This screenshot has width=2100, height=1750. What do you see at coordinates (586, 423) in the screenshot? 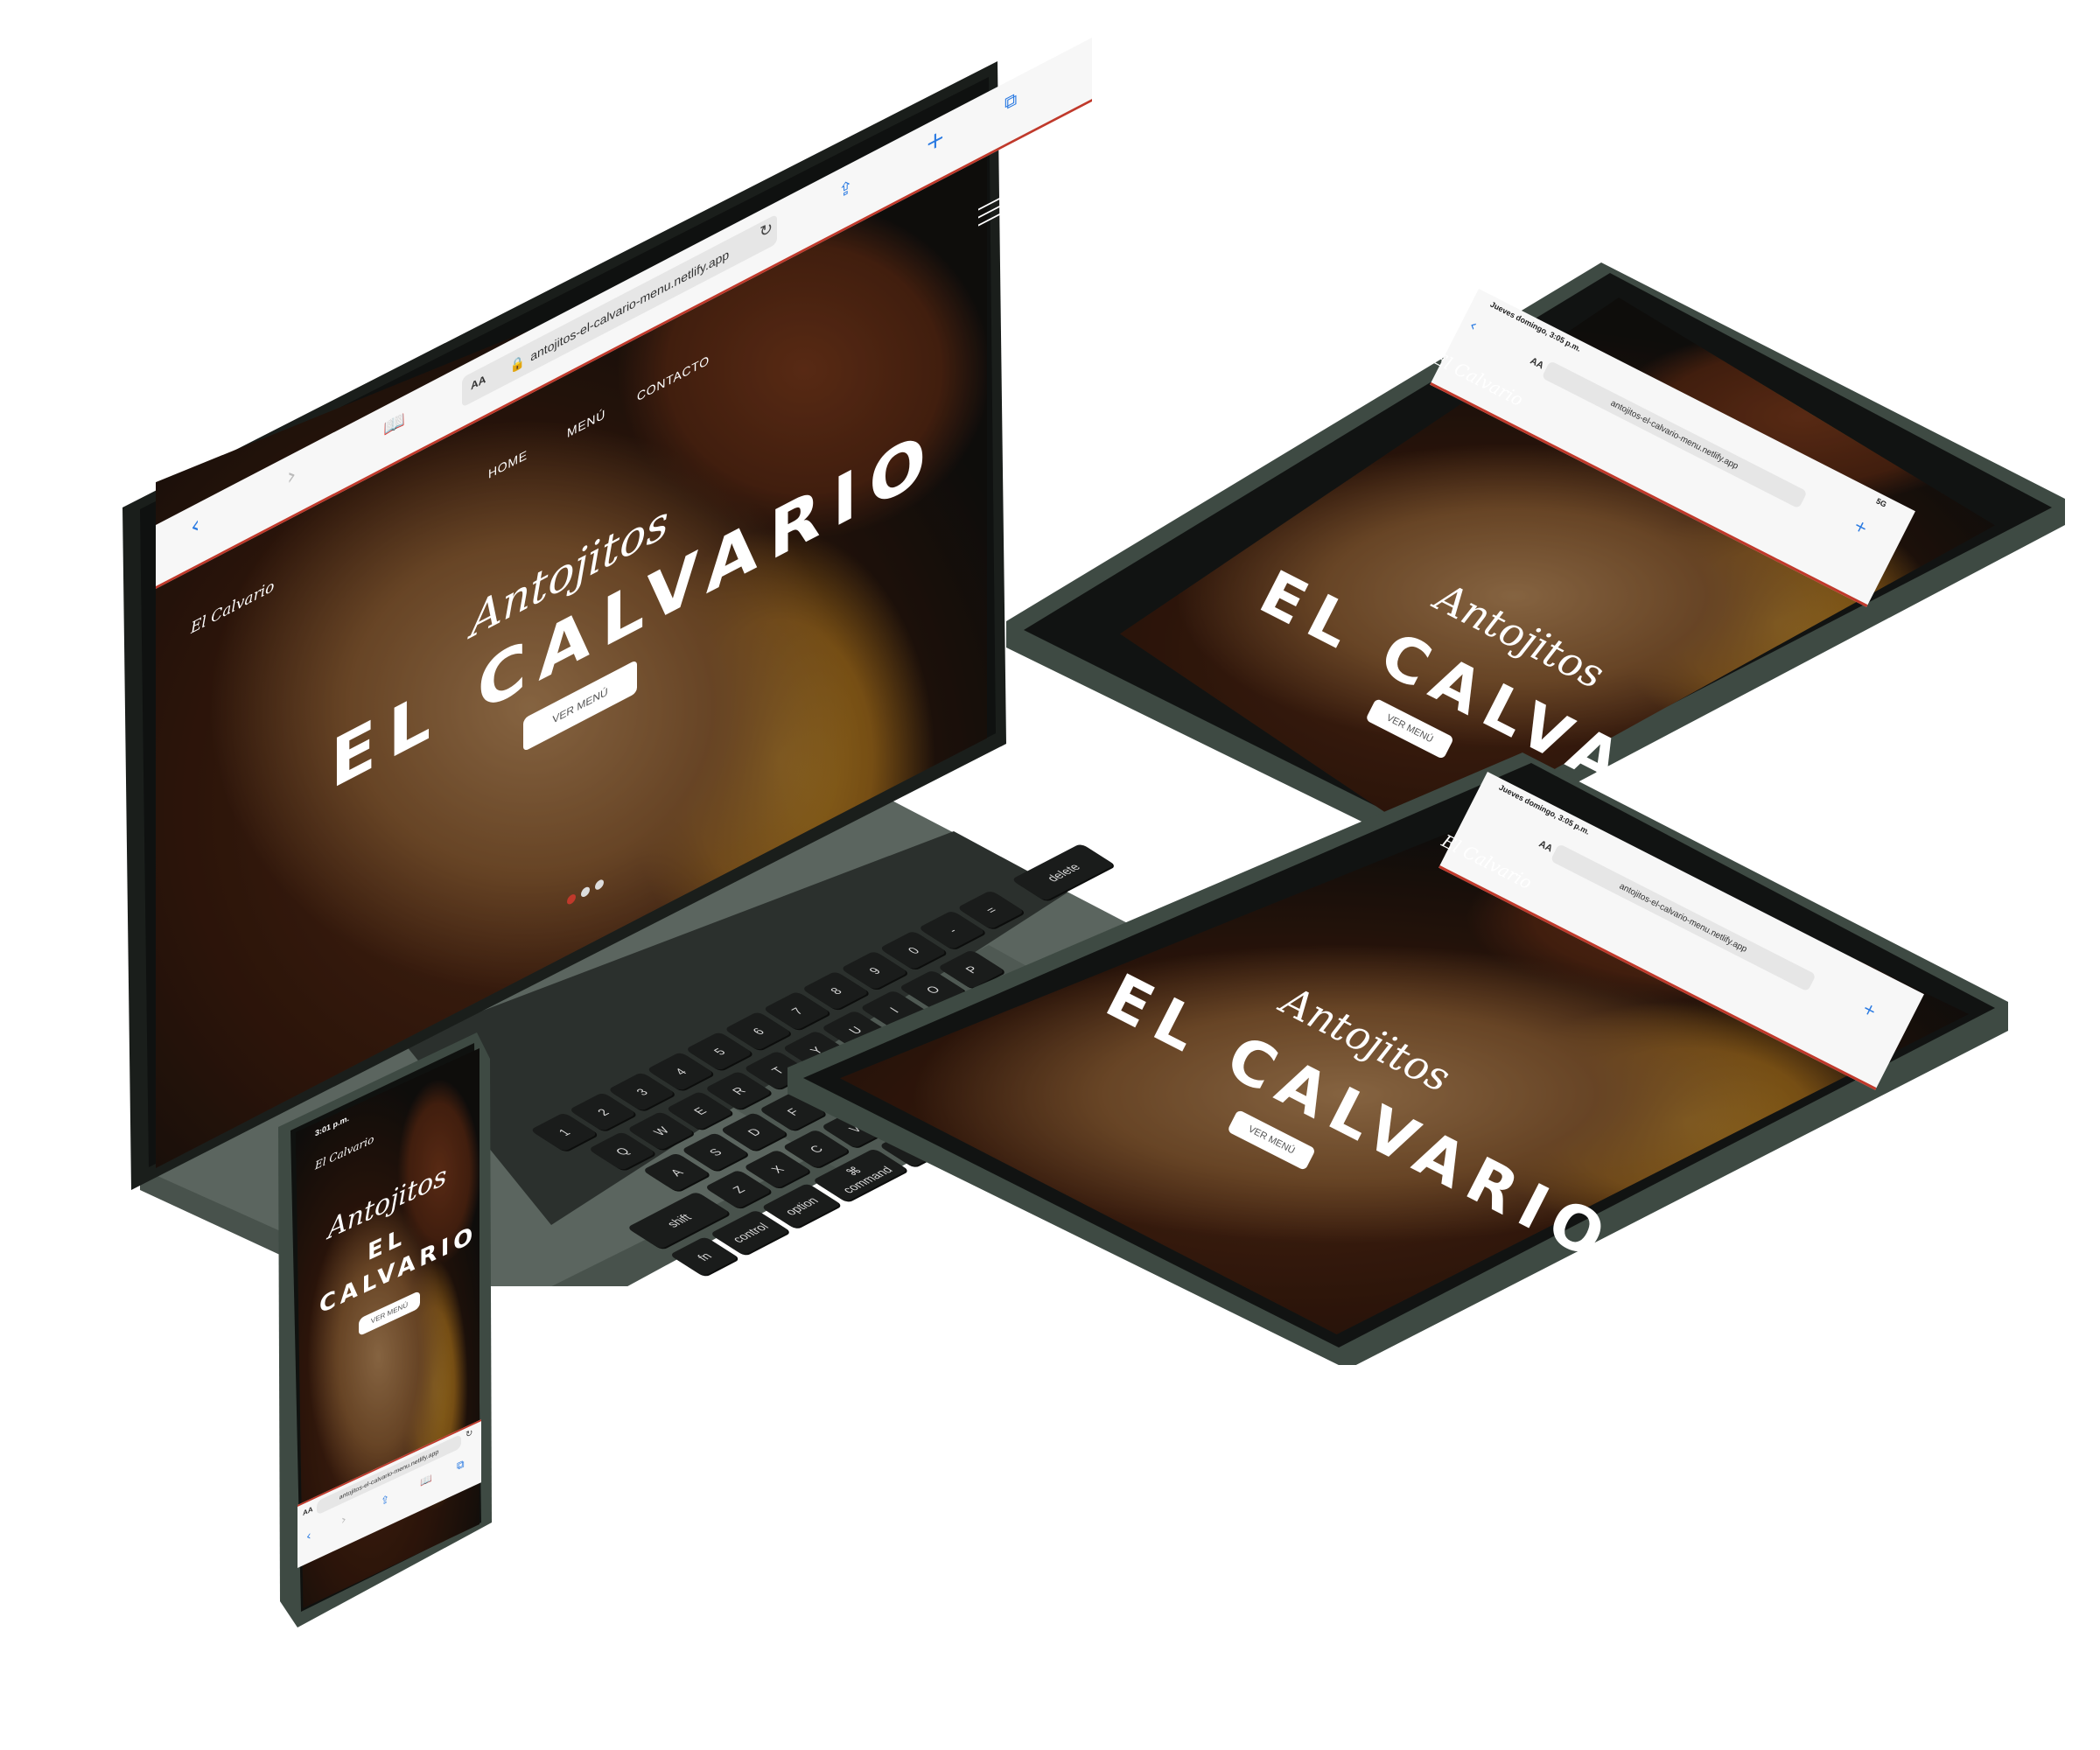
I see `nav-menu: MENÚ` at bounding box center [586, 423].